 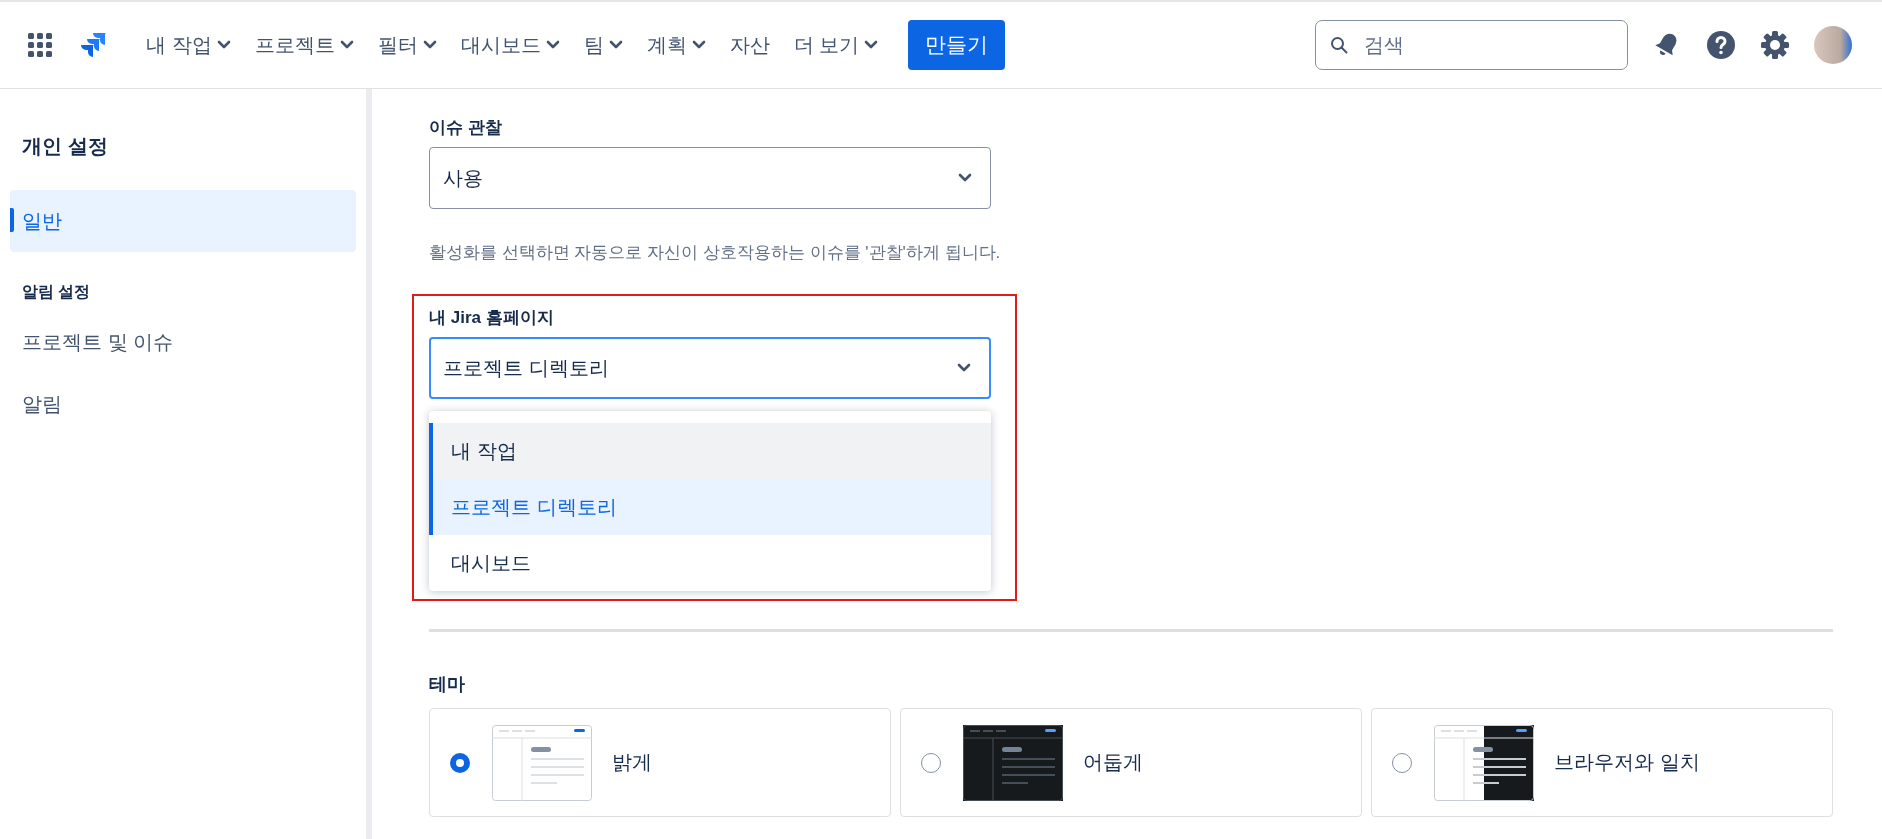 What do you see at coordinates (183, 221) in the screenshot?
I see `sidebar-item: 일반` at bounding box center [183, 221].